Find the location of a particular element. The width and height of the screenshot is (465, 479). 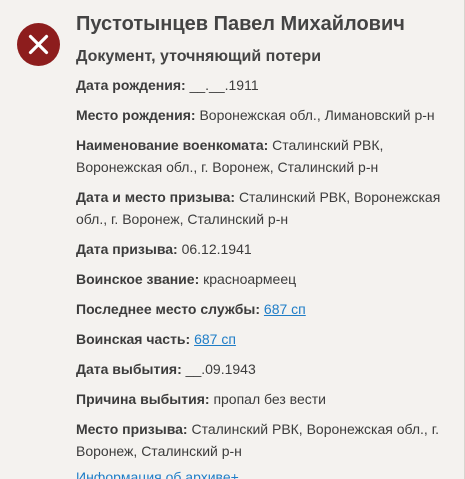

field-label: Дата выбытия: is located at coordinates (129, 369).